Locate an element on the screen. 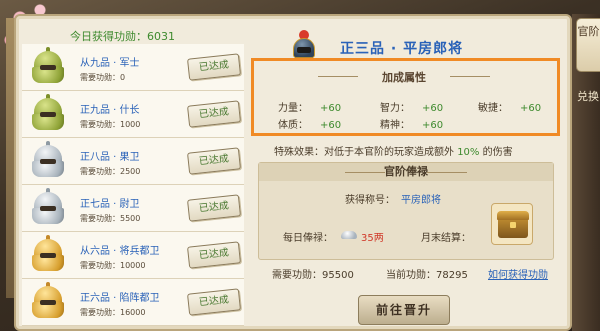 Image resolution: width=600 pixels, height=331 pixels. go-promote-button: 前往晋升 is located at coordinates (404, 310).